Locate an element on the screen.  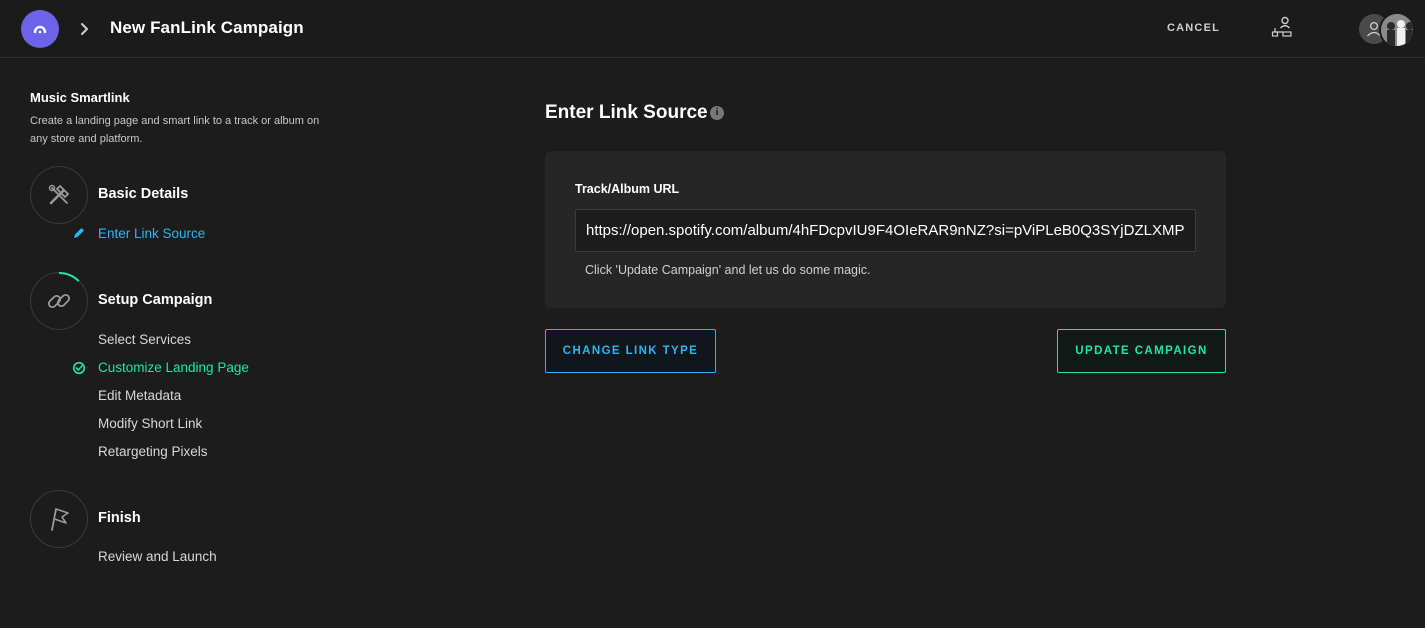
tools-icon is located at coordinates (59, 194).